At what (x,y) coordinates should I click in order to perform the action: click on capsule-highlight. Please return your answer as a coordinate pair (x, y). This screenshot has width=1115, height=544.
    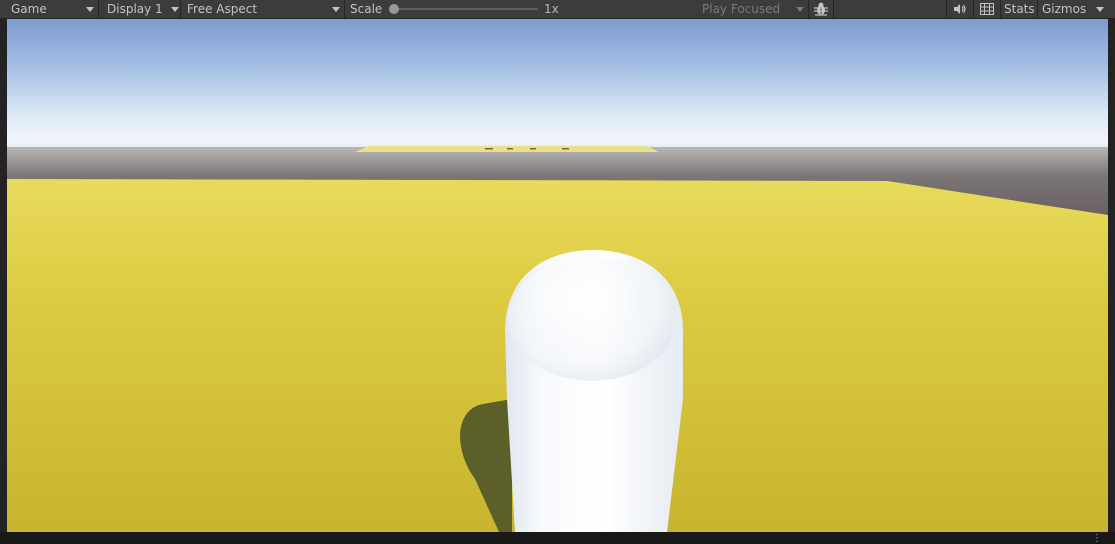
    Looking at the image, I should click on (592, 319).